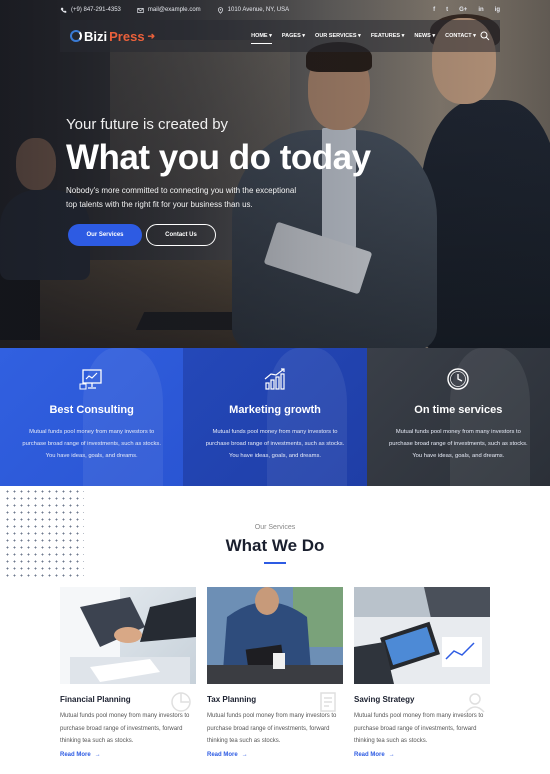  I want to click on search-icon, so click(485, 36).